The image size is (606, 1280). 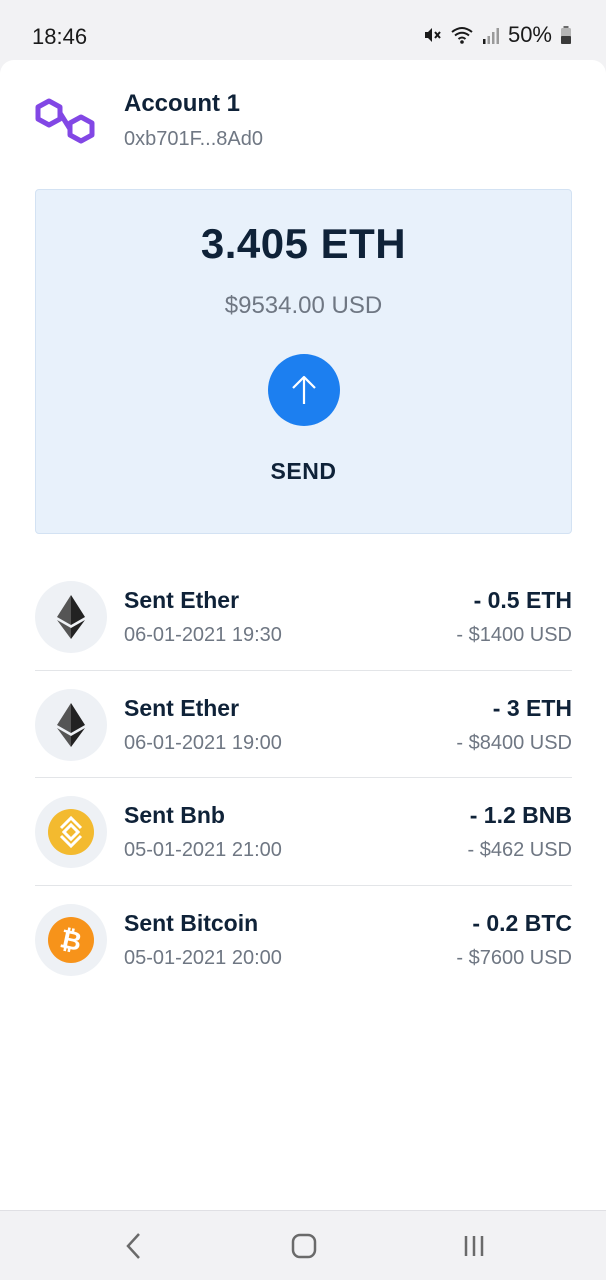 What do you see at coordinates (71, 939) in the screenshot?
I see `bitcoin-icon: ₿` at bounding box center [71, 939].